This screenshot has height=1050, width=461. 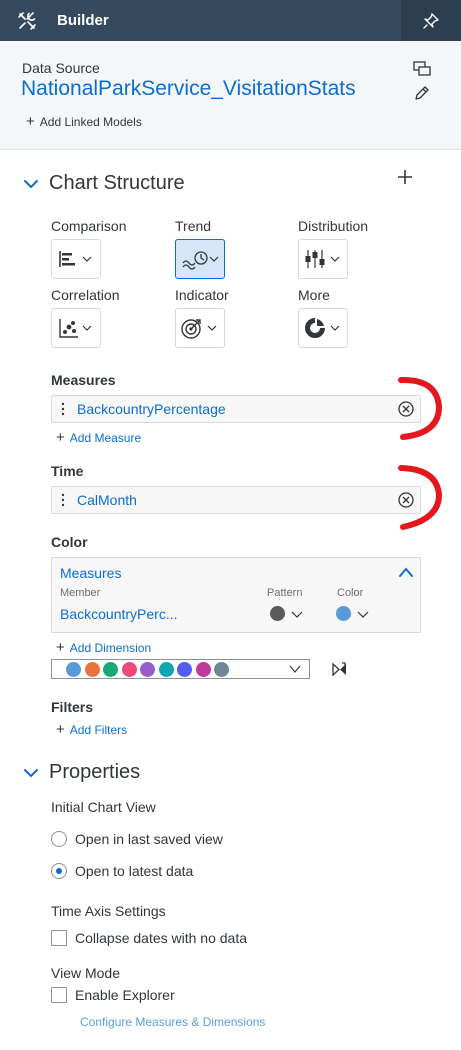 I want to click on color-column-header: Color, so click(x=350, y=593).